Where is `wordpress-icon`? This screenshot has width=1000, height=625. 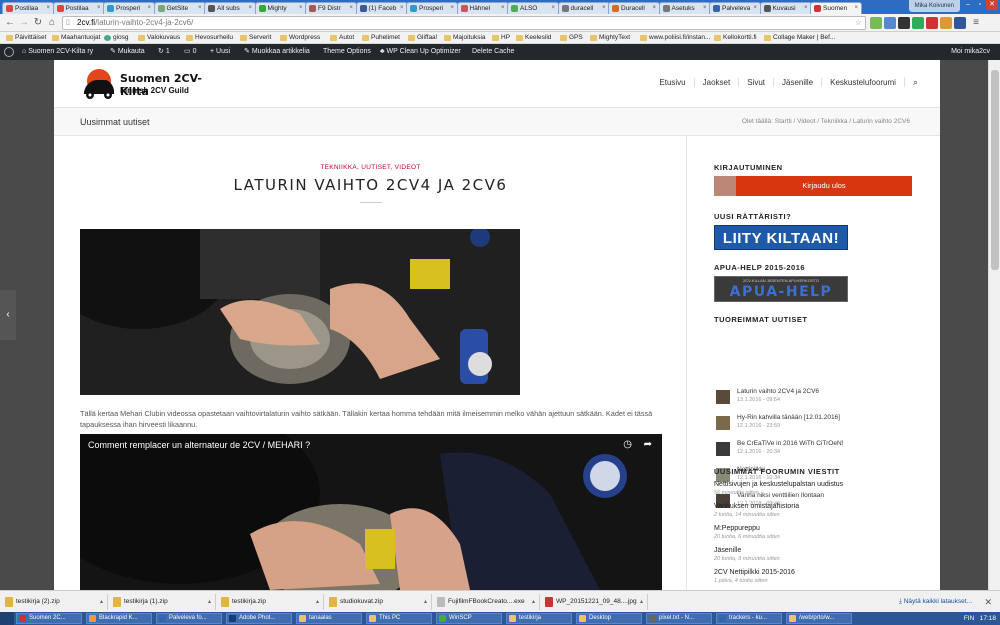 wordpress-icon is located at coordinates (9, 52).